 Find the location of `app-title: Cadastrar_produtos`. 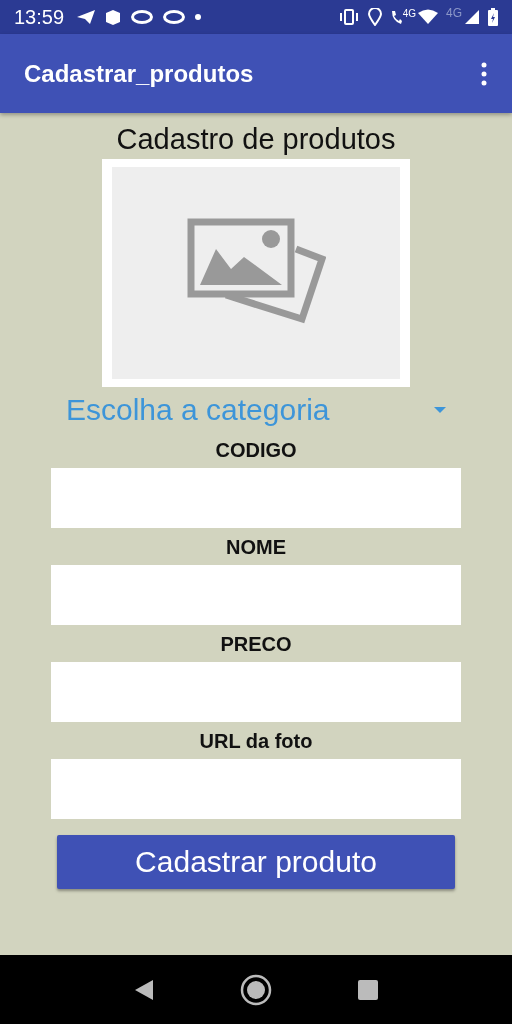

app-title: Cadastrar_produtos is located at coordinates (139, 73).